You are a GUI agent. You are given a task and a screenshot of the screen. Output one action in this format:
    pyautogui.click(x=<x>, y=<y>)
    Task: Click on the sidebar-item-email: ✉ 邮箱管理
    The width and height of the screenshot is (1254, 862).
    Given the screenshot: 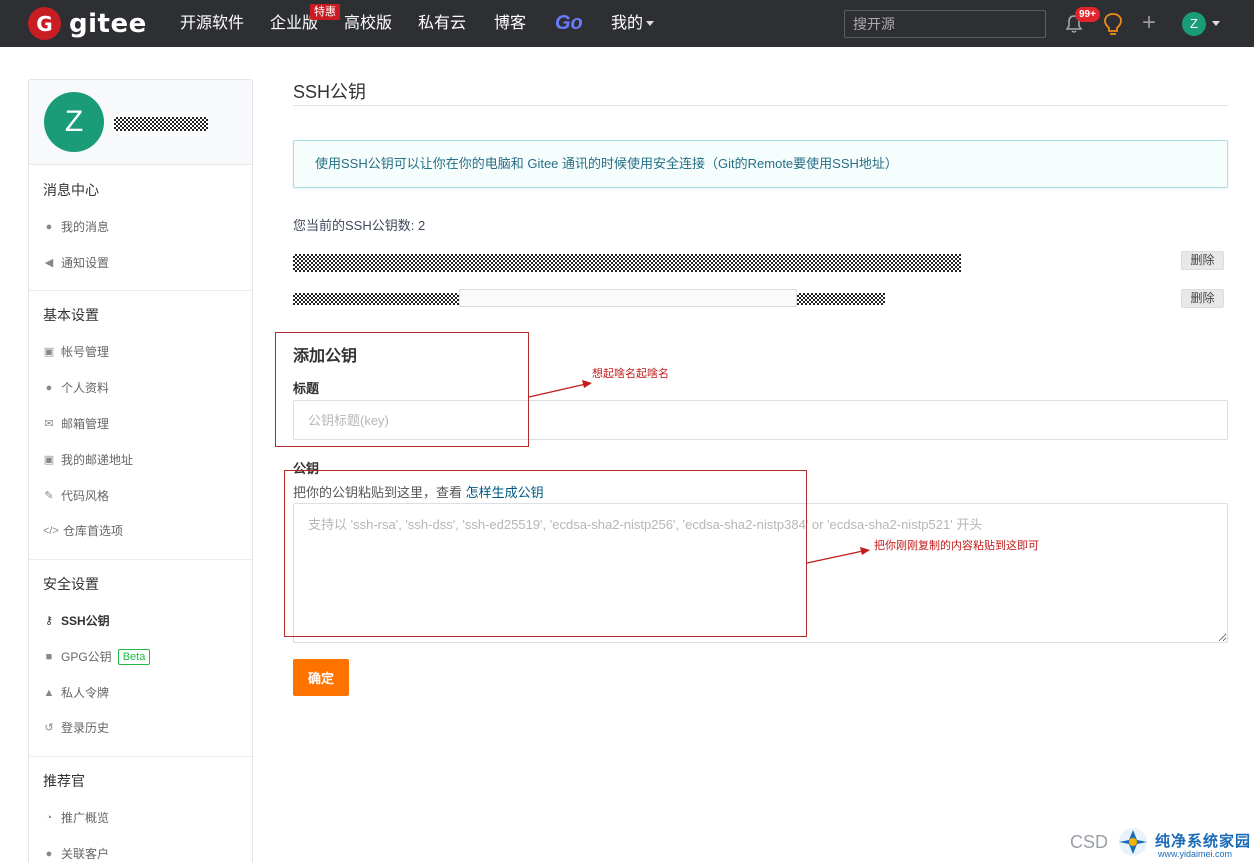 What is the action you would take?
    pyautogui.click(x=76, y=423)
    